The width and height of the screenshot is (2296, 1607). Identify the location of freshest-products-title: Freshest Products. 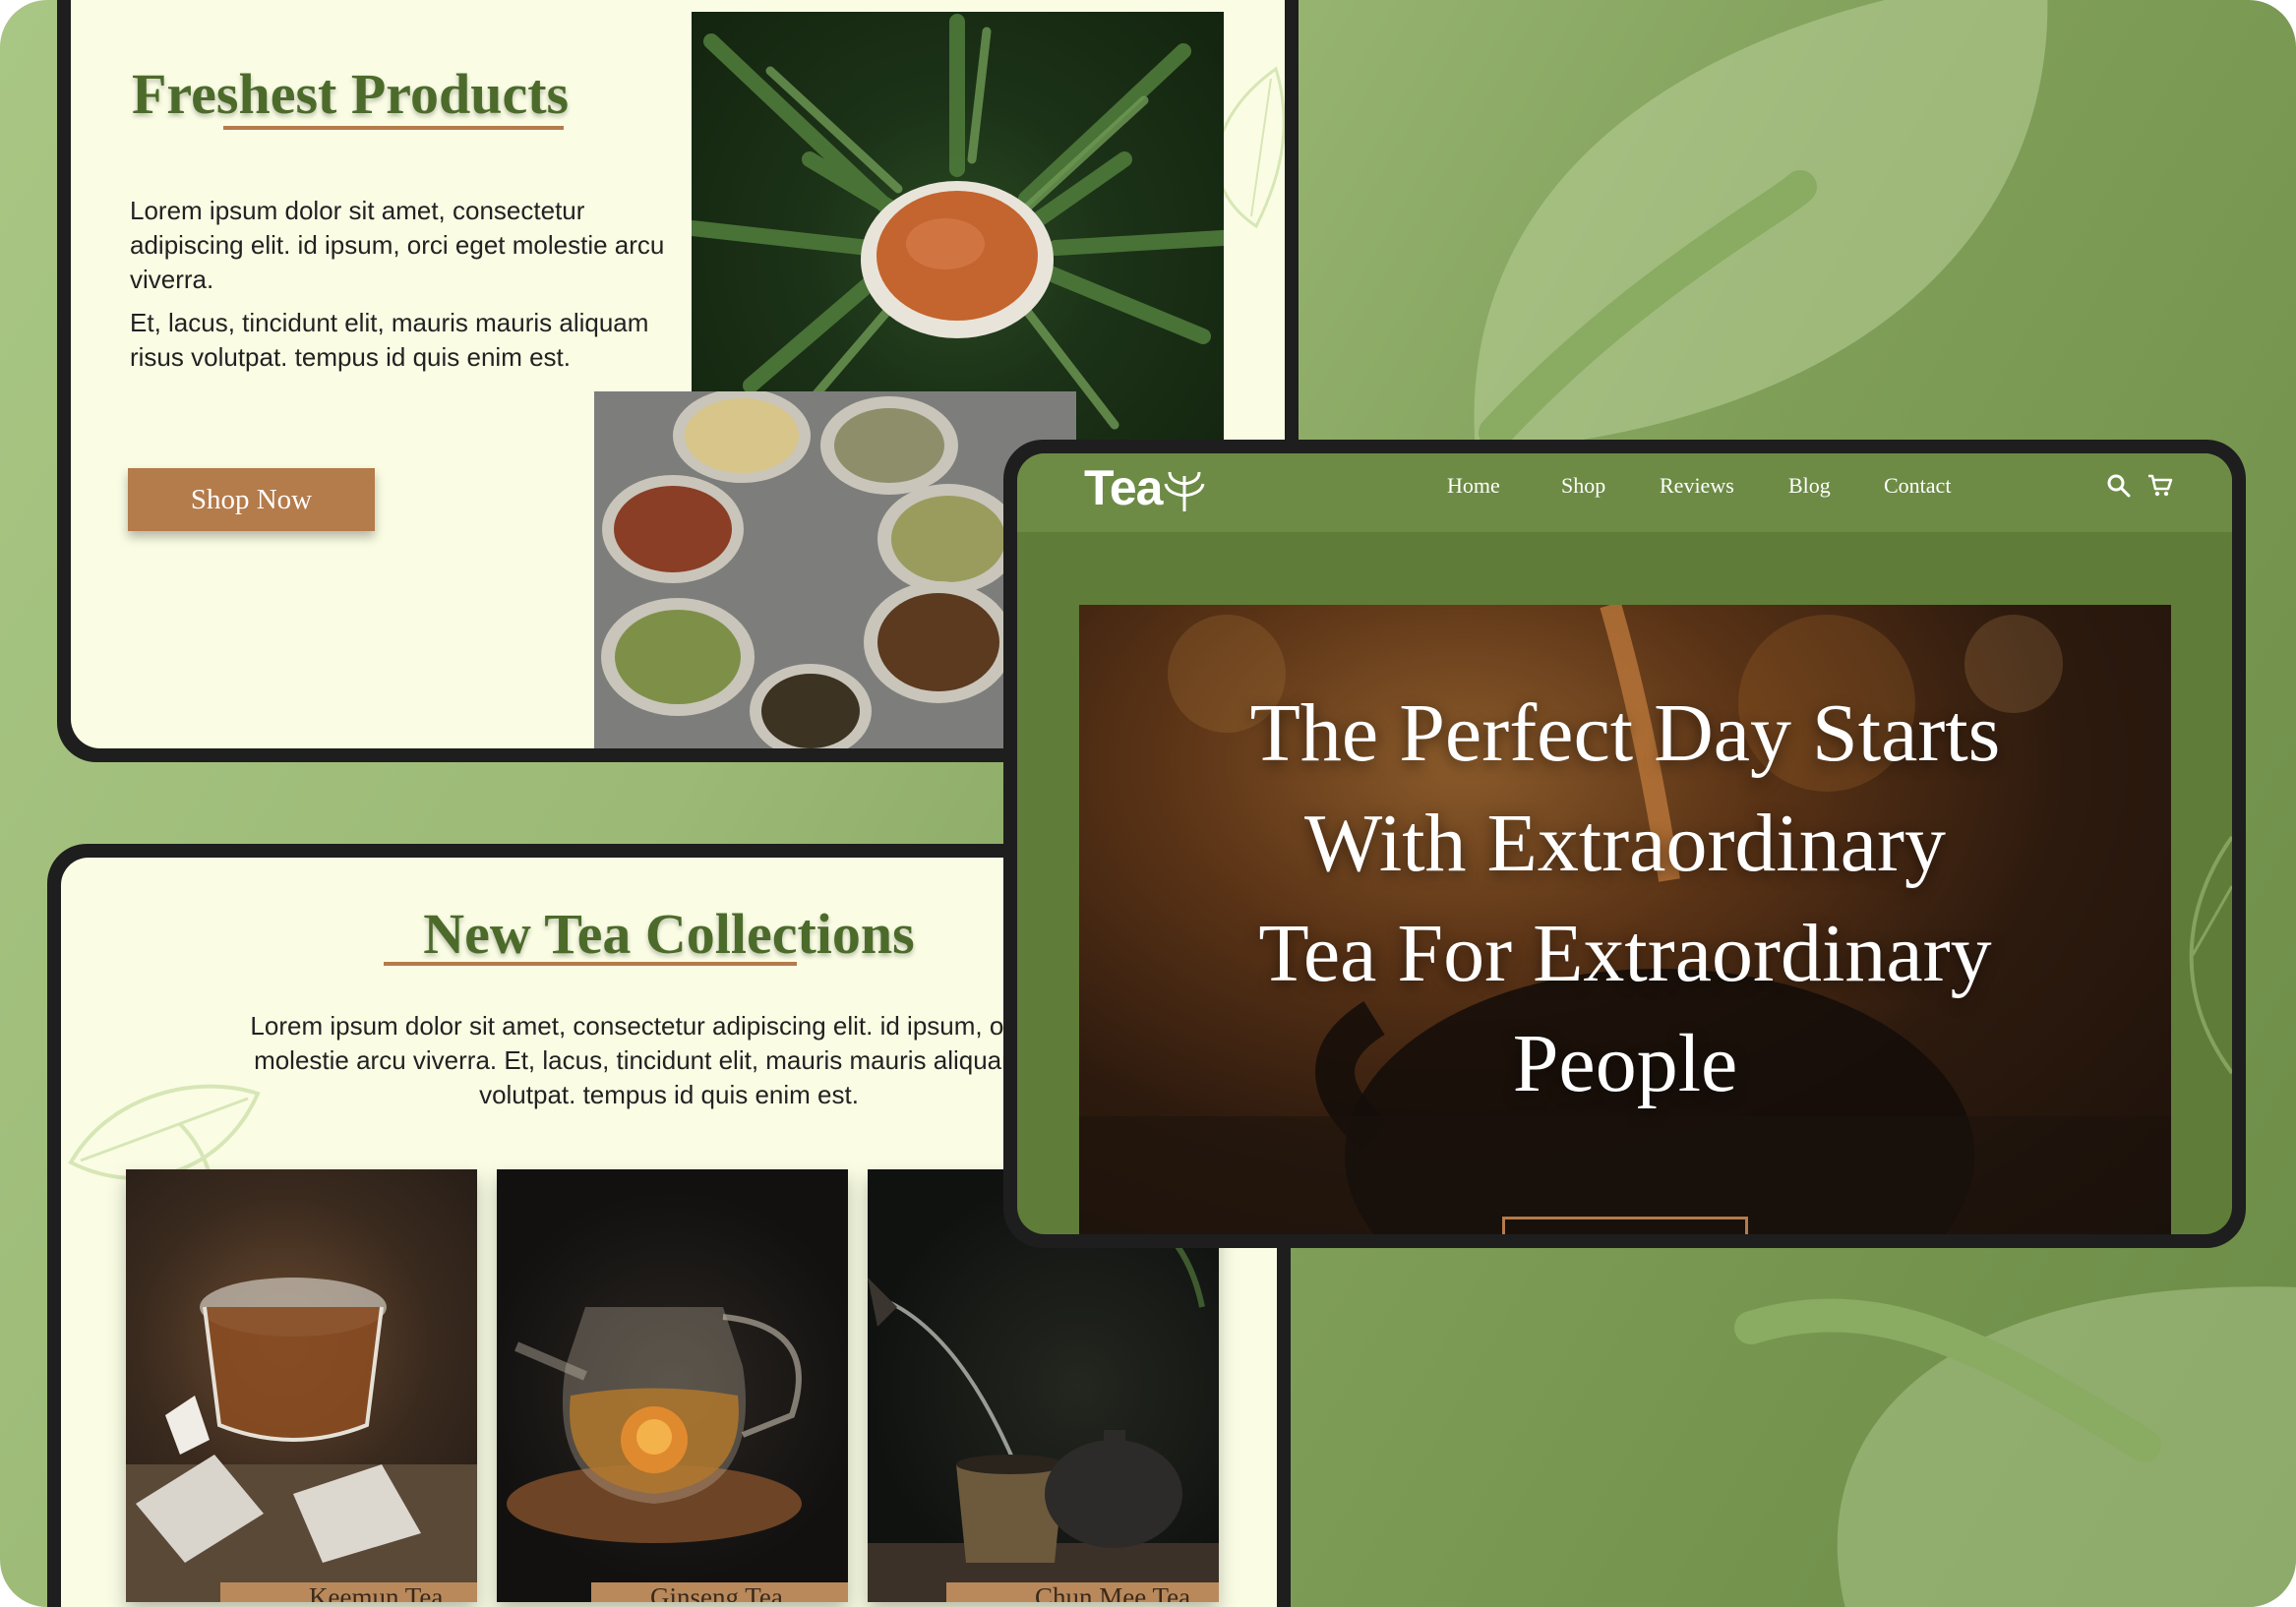
(351, 94).